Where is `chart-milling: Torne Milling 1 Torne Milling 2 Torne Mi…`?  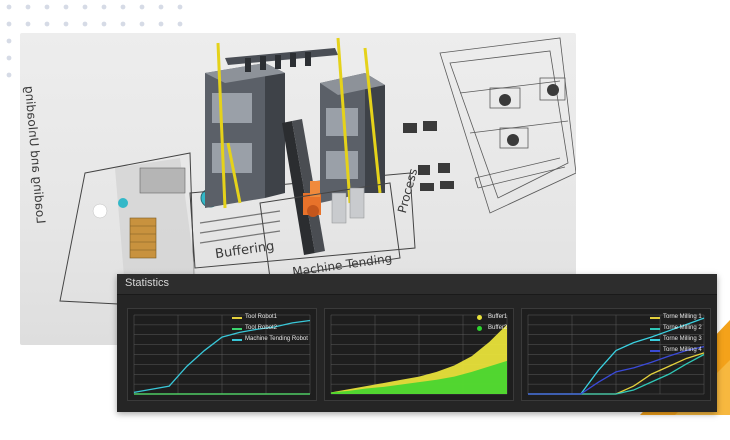
chart-milling: Torne Milling 1 Torne Milling 2 Torne Mi… is located at coordinates (616, 354).